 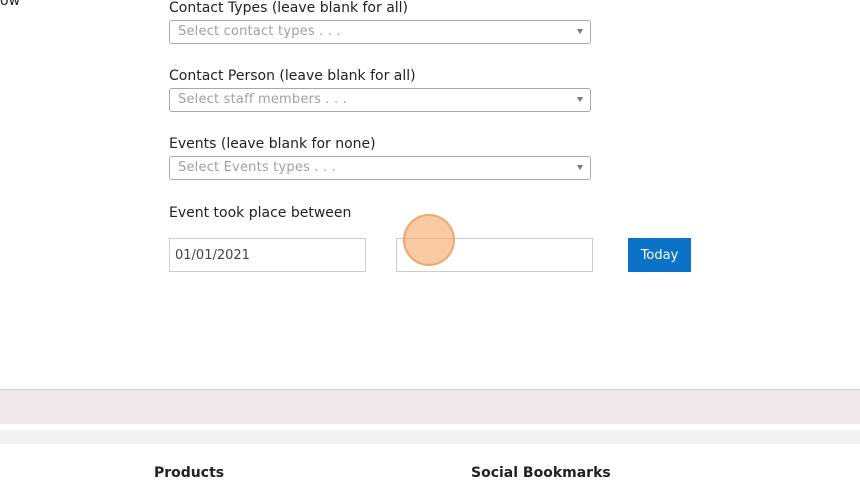 What do you see at coordinates (292, 76) in the screenshot?
I see `contact-person-label: Contact Person (leave blank for all)` at bounding box center [292, 76].